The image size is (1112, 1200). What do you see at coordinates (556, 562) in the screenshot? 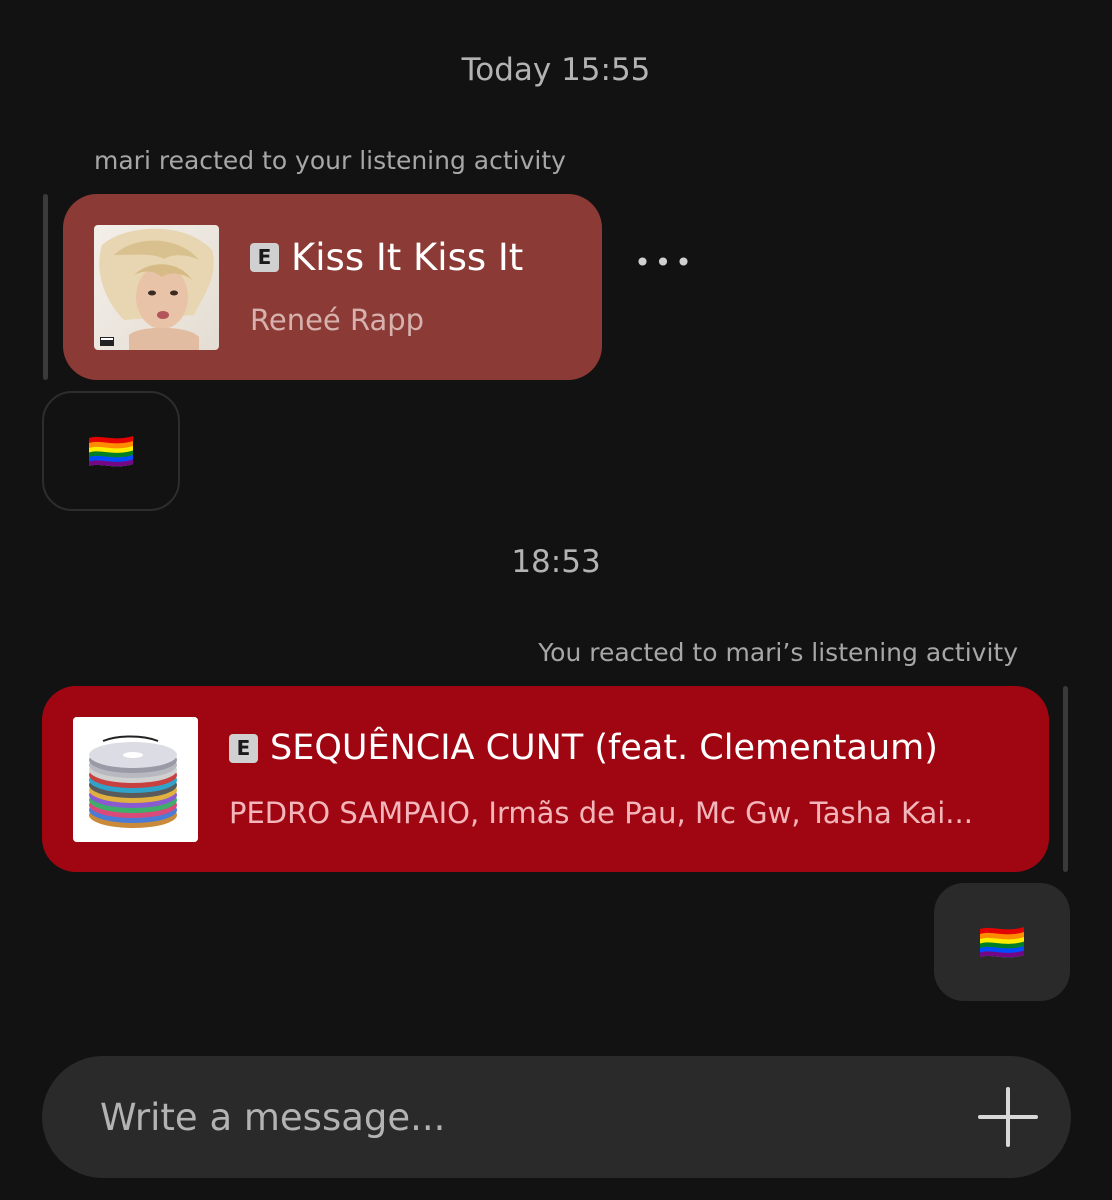
I see `timestamp: 18:53` at bounding box center [556, 562].